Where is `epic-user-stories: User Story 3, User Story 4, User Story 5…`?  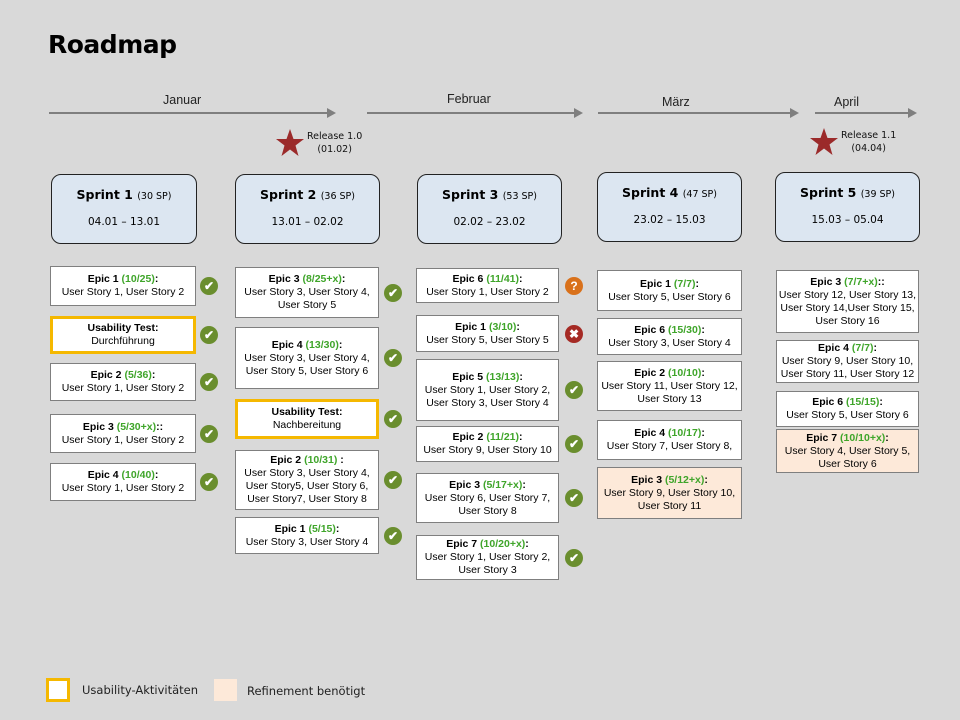
epic-user-stories: User Story 3, User Story 4, User Story 5… is located at coordinates (307, 364).